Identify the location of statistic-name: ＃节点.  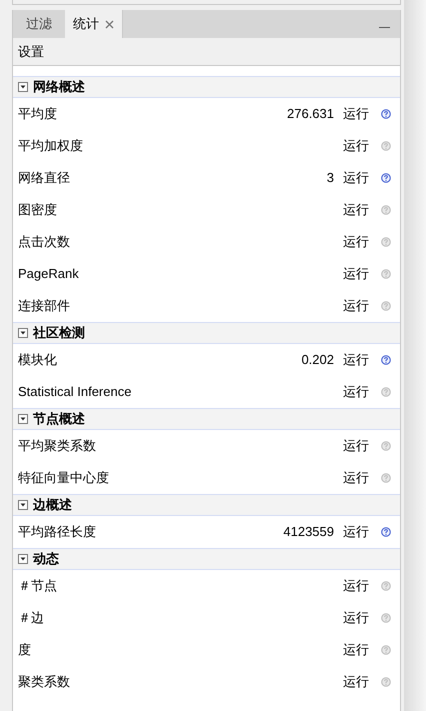
(38, 586).